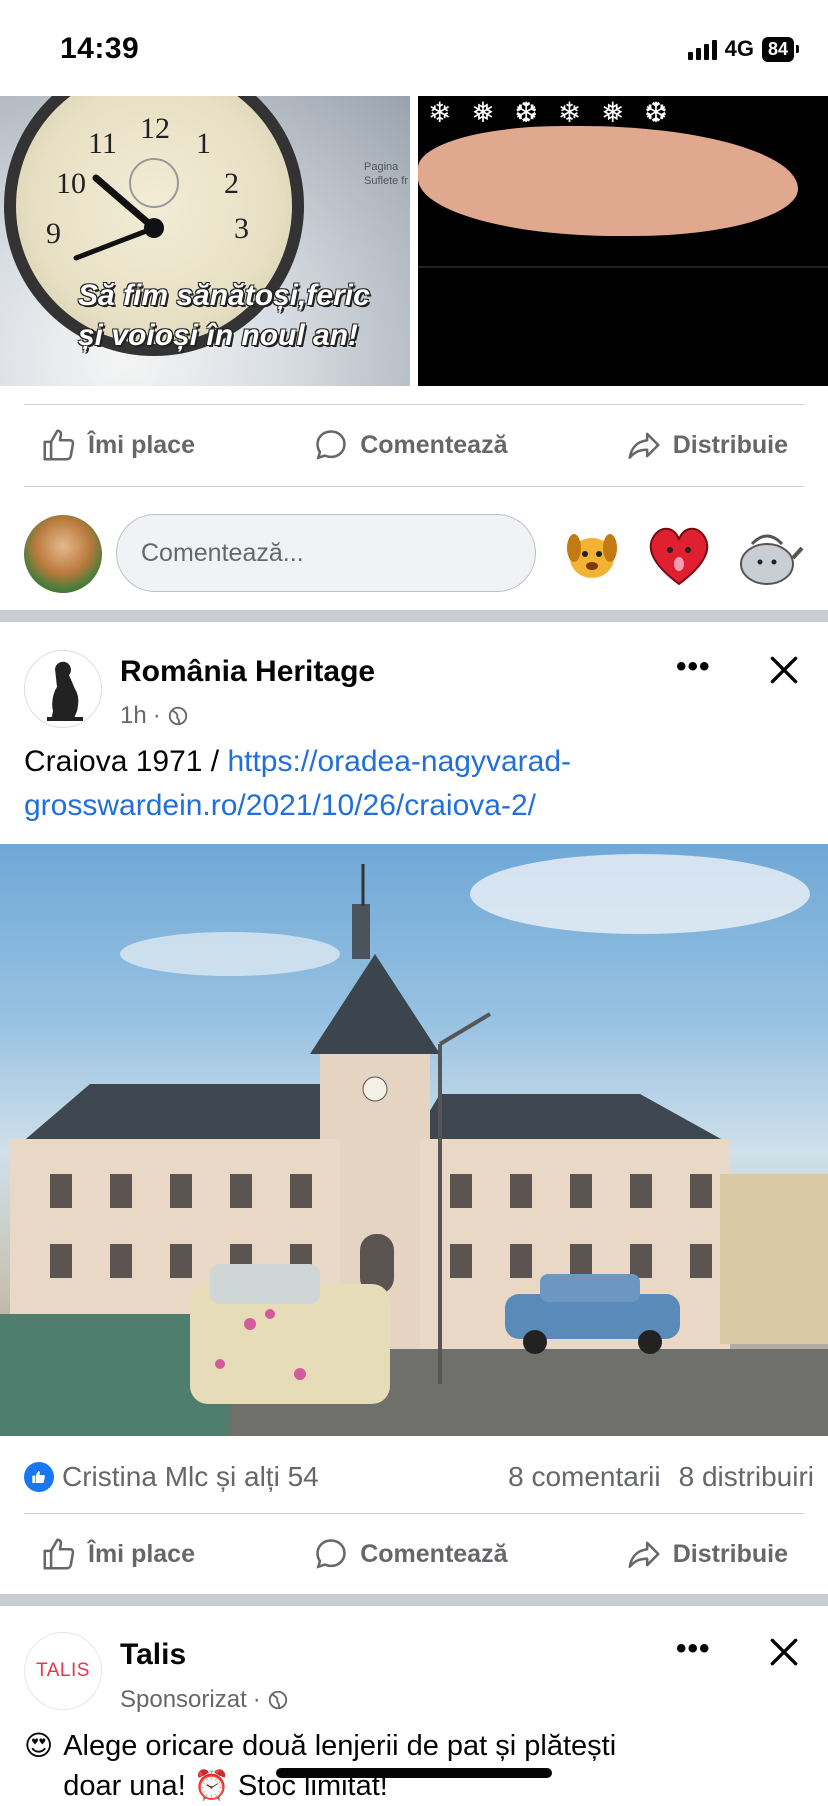 The width and height of the screenshot is (828, 1806). What do you see at coordinates (183, 1700) in the screenshot?
I see `sponsored-label: Sponsorizat` at bounding box center [183, 1700].